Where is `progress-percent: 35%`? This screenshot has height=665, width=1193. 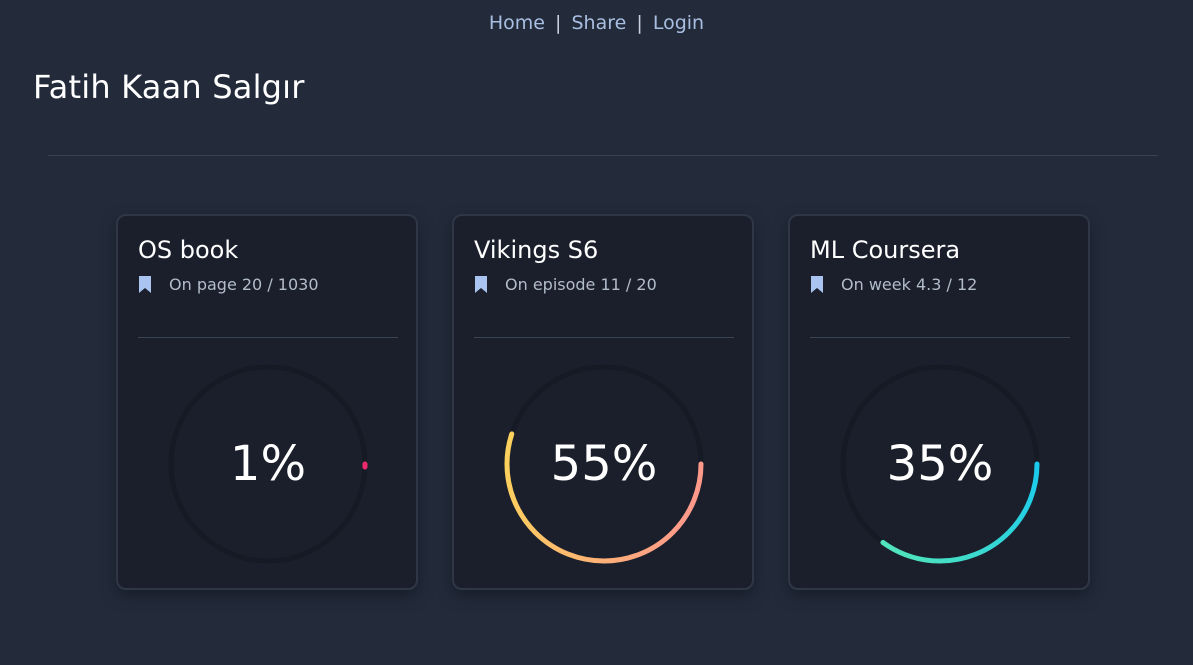 progress-percent: 35% is located at coordinates (940, 464).